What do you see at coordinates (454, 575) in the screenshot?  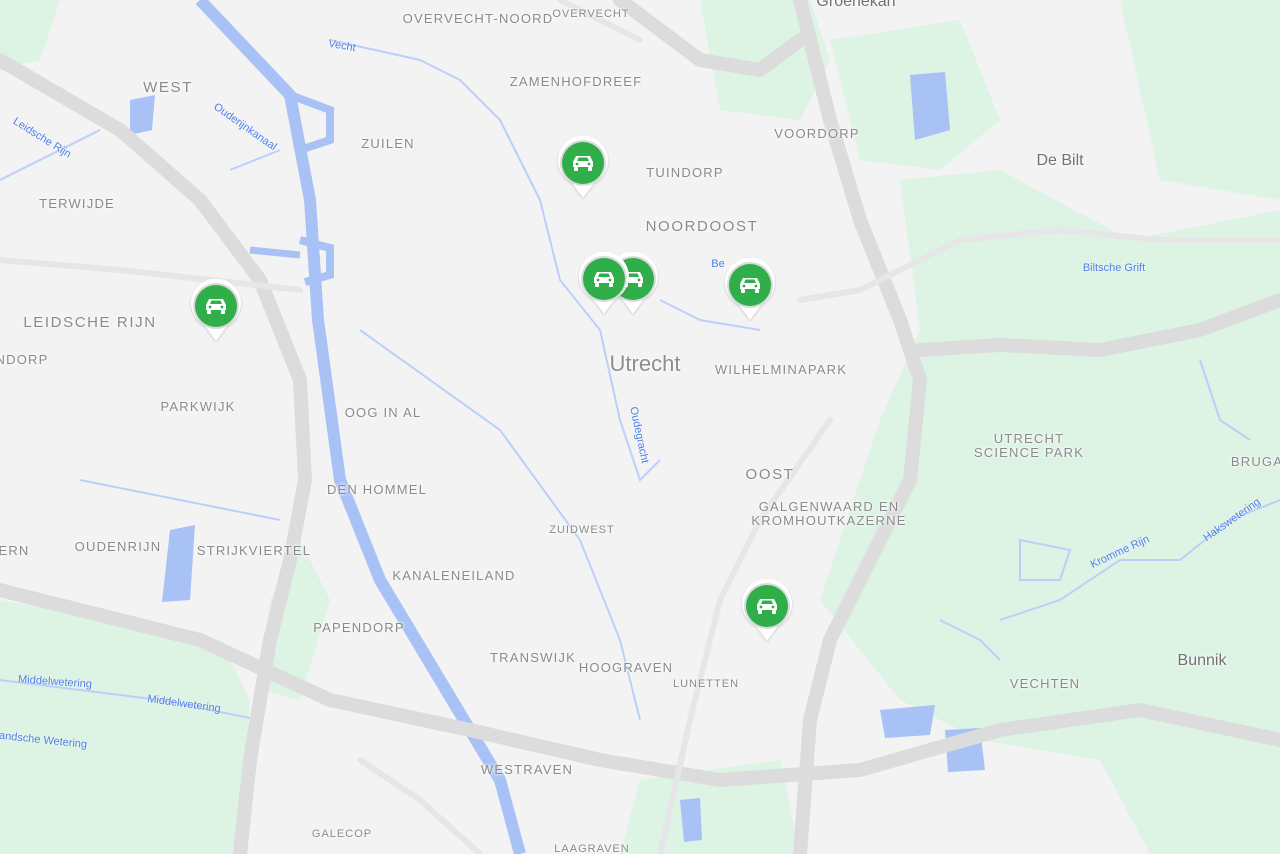 I see `label-kanaleneiland: Kanaleneiland` at bounding box center [454, 575].